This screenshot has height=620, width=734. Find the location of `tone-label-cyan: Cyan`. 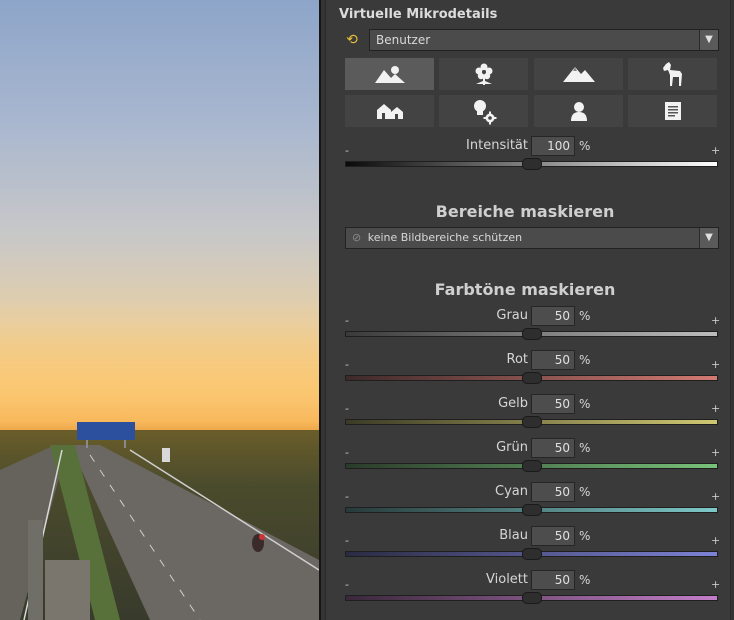

tone-label-cyan: Cyan is located at coordinates (511, 491).